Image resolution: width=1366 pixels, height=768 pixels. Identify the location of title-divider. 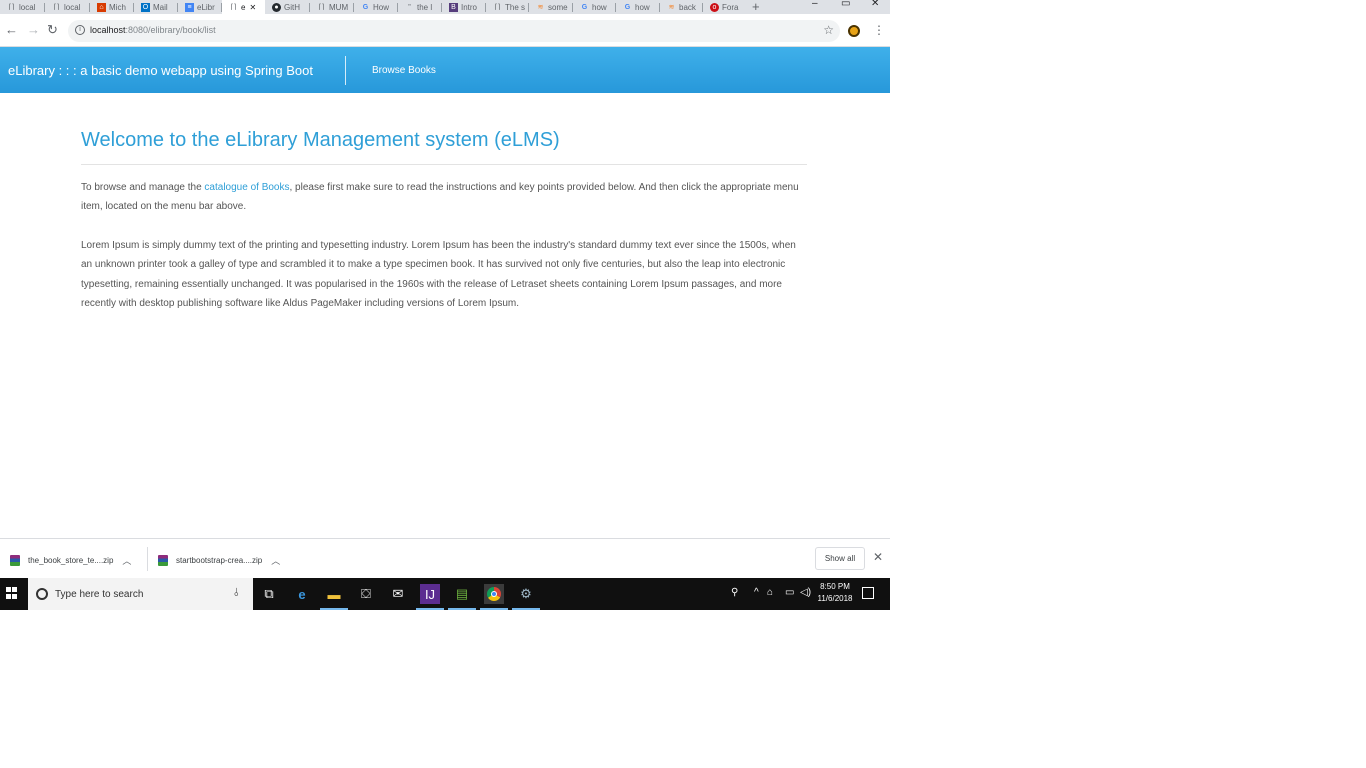
(444, 164).